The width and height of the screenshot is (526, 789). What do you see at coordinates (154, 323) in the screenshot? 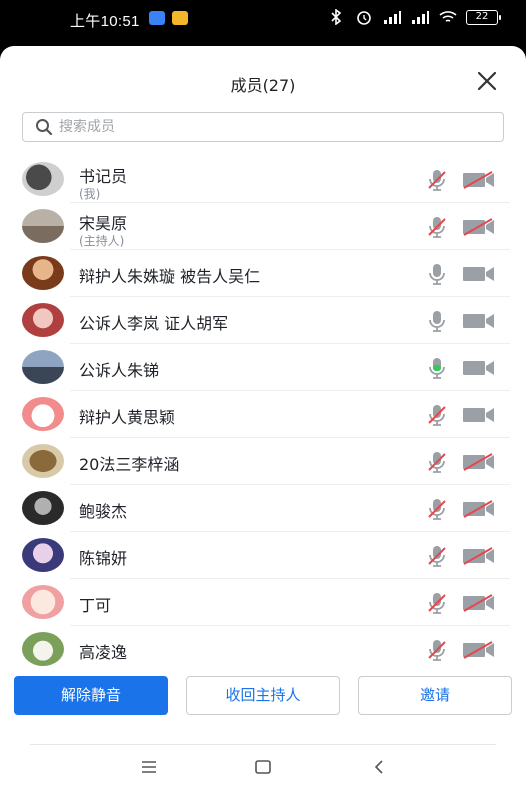
I see `member-name: 公诉人李岚 证人胡军` at bounding box center [154, 323].